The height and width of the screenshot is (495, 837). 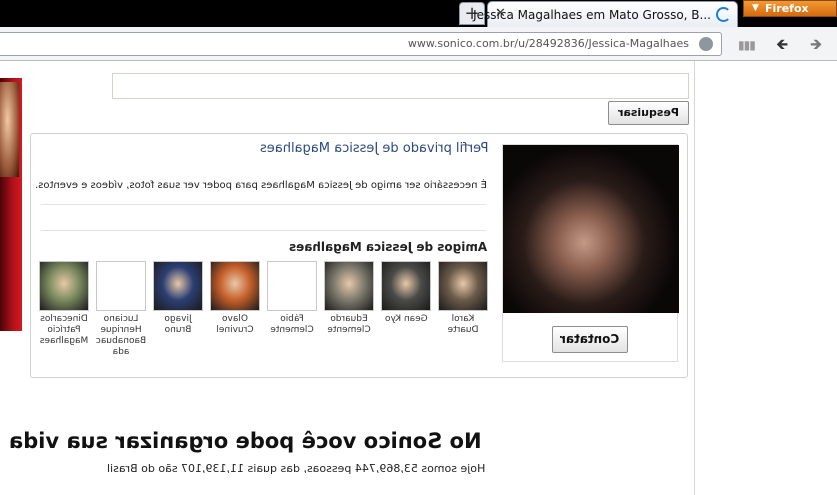 I want to click on friend-name: Eduardo Clemente, so click(x=349, y=325).